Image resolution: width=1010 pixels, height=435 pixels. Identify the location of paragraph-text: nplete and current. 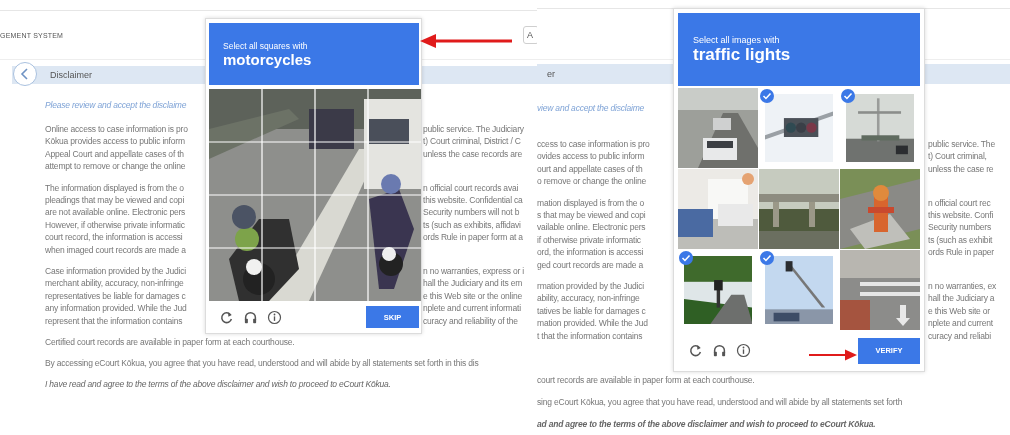
(961, 323).